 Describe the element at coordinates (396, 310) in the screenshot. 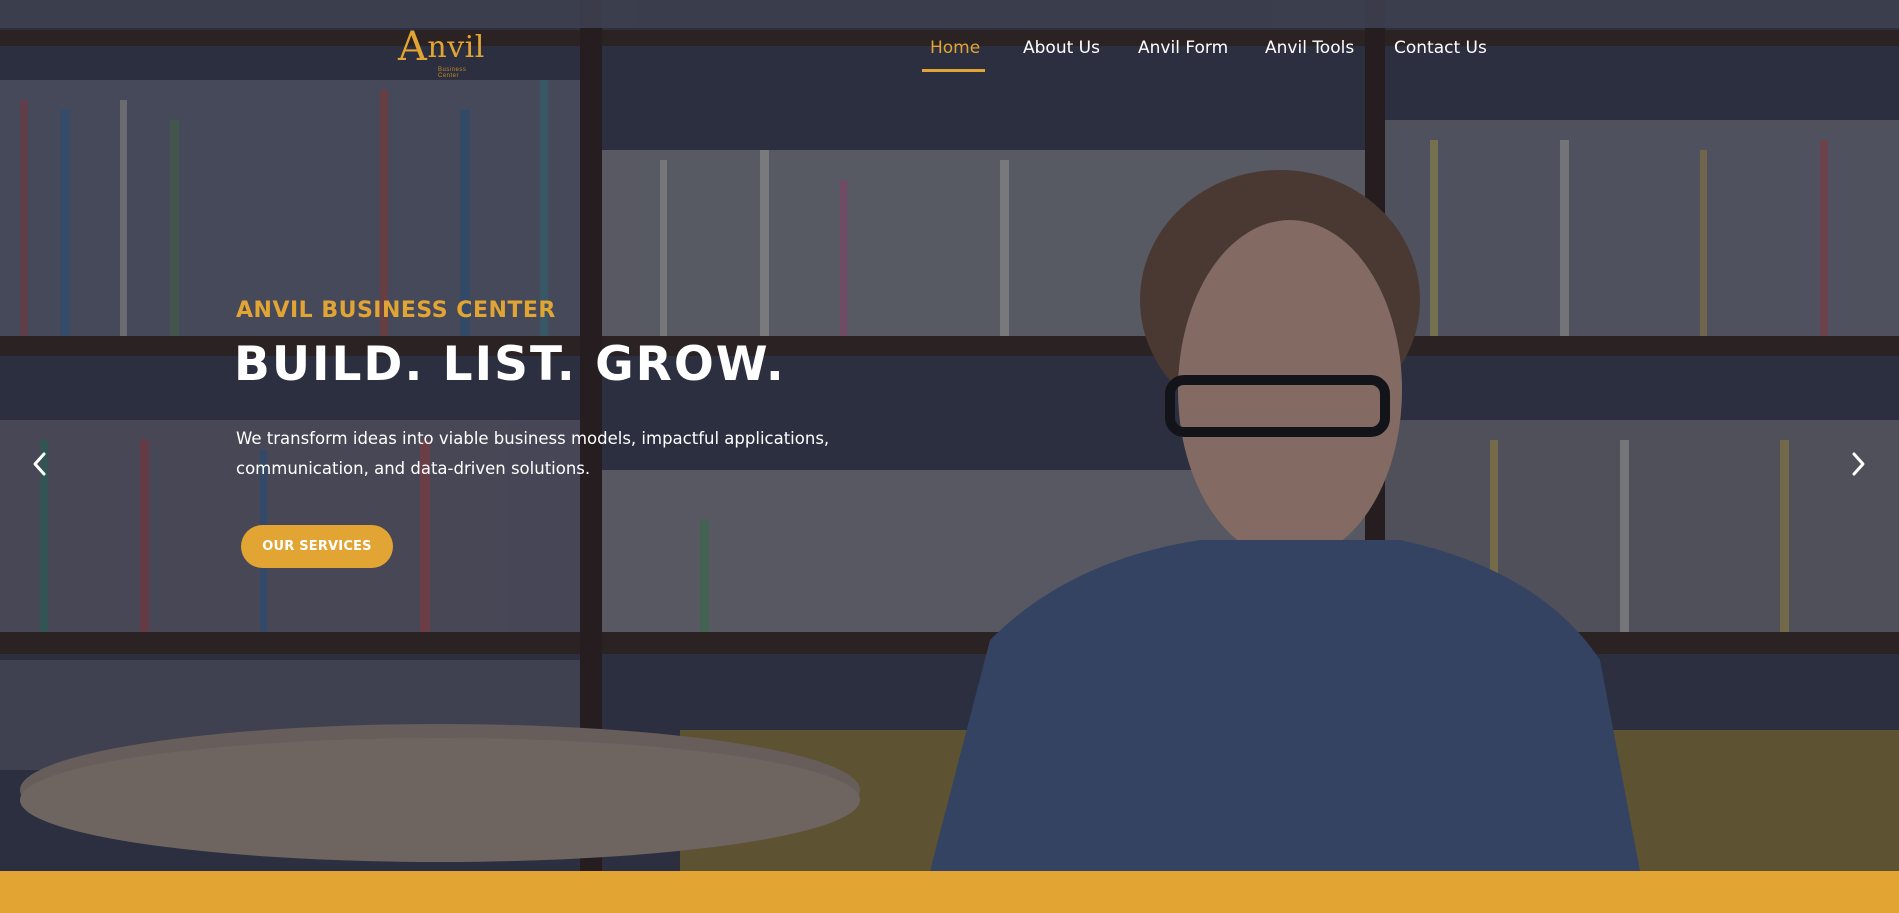

I see `hero-subtitle: ANVIL BUSINESS CENTER` at that location.